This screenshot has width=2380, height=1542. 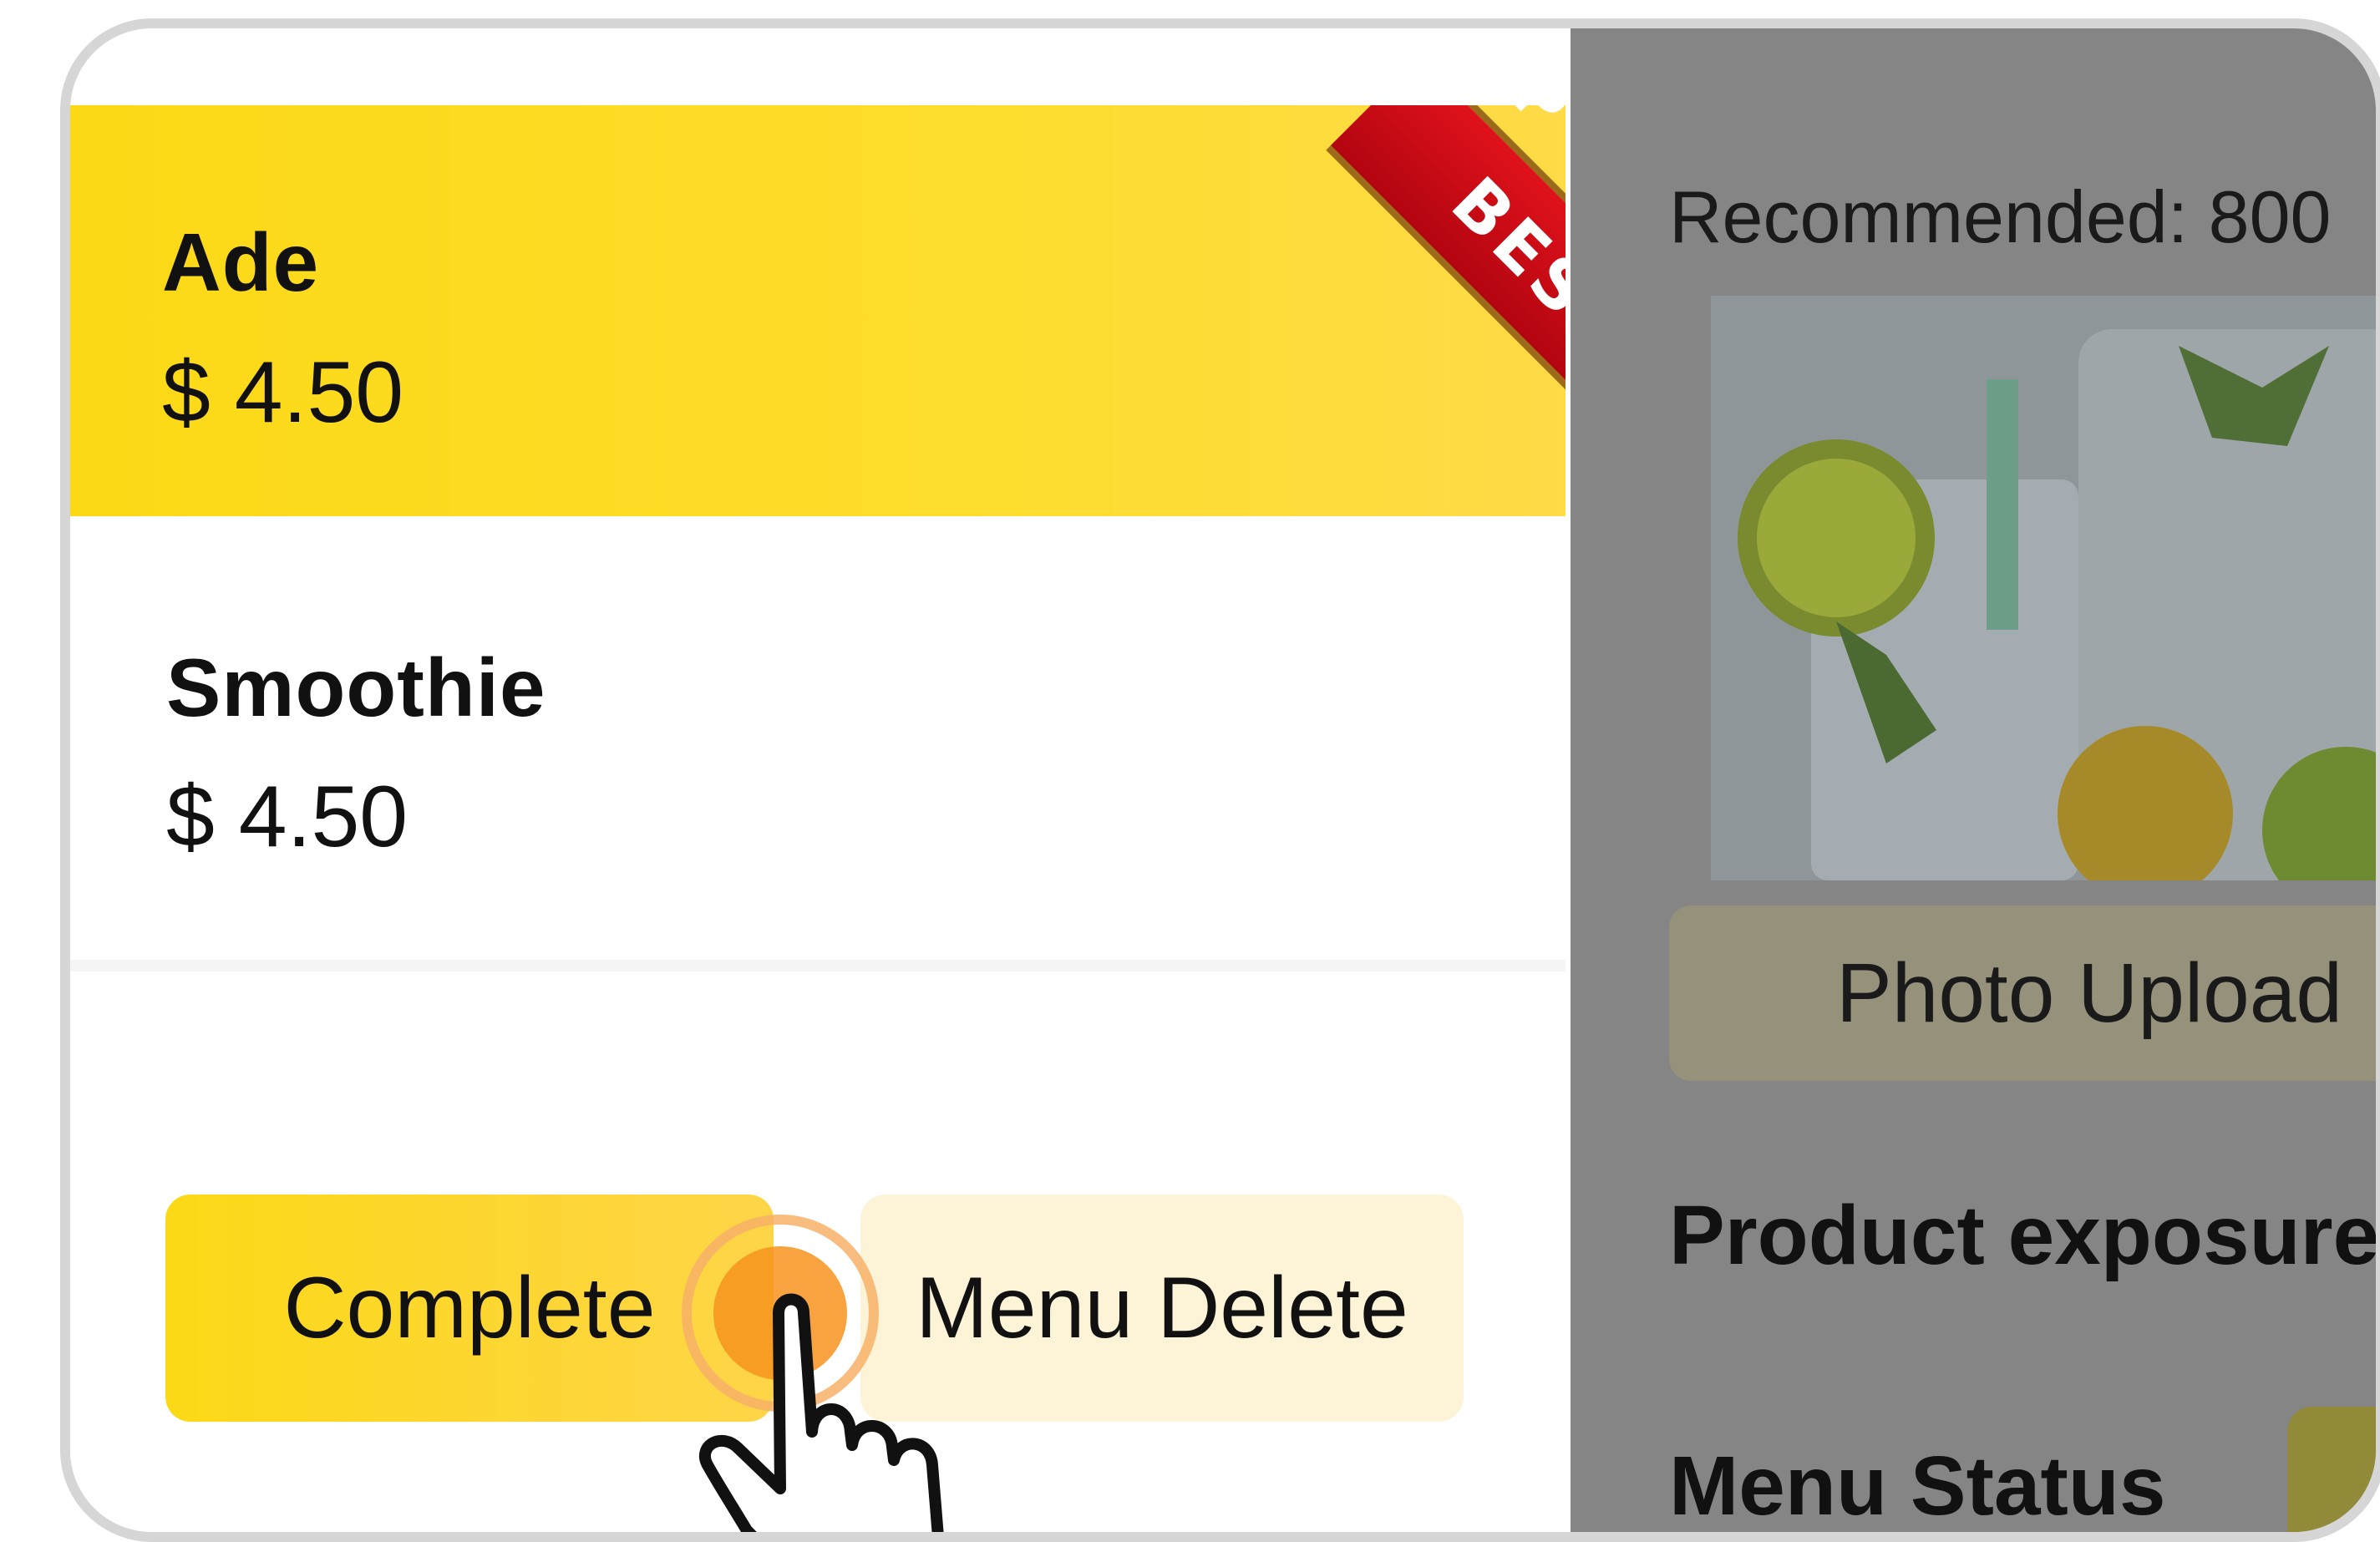 What do you see at coordinates (2043, 588) in the screenshot?
I see `lemonade-glass-image` at bounding box center [2043, 588].